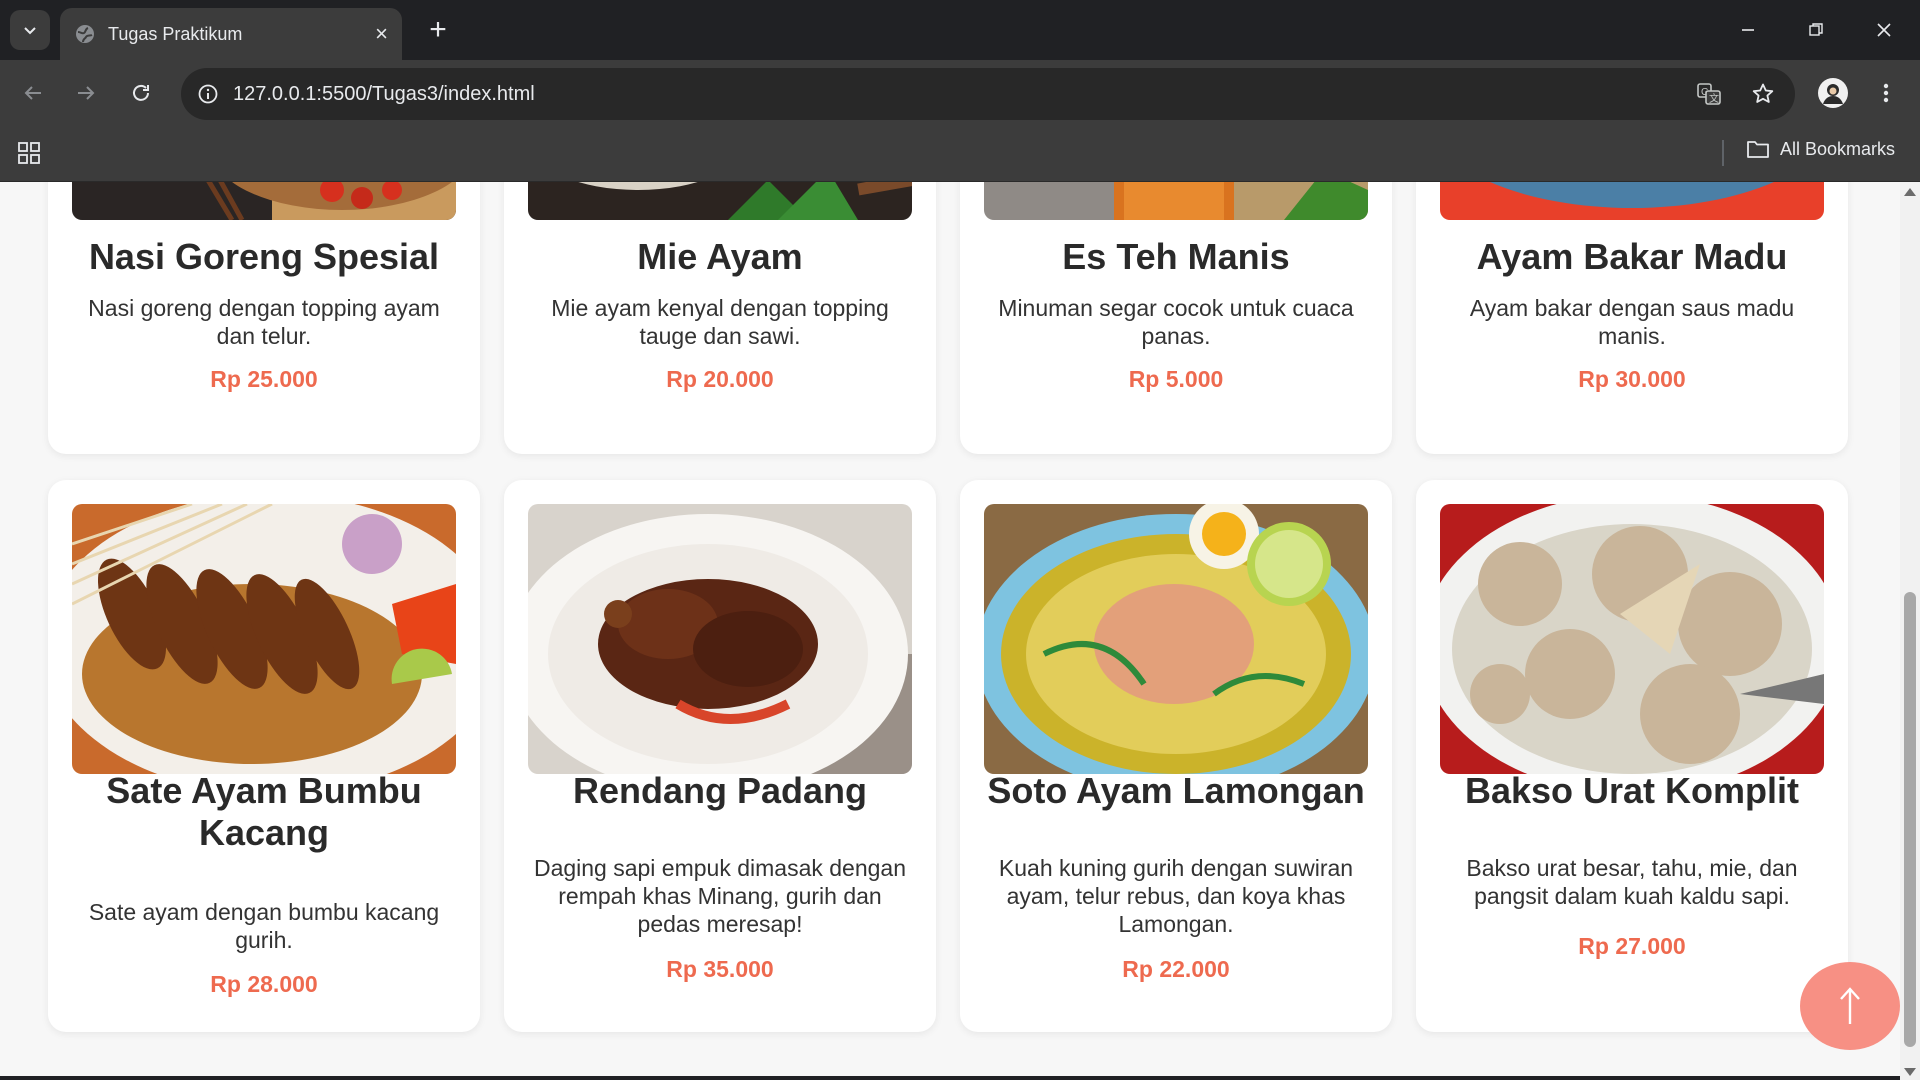 The height and width of the screenshot is (1080, 1920). What do you see at coordinates (950, 1078) in the screenshot?
I see `window-bottom-edge` at bounding box center [950, 1078].